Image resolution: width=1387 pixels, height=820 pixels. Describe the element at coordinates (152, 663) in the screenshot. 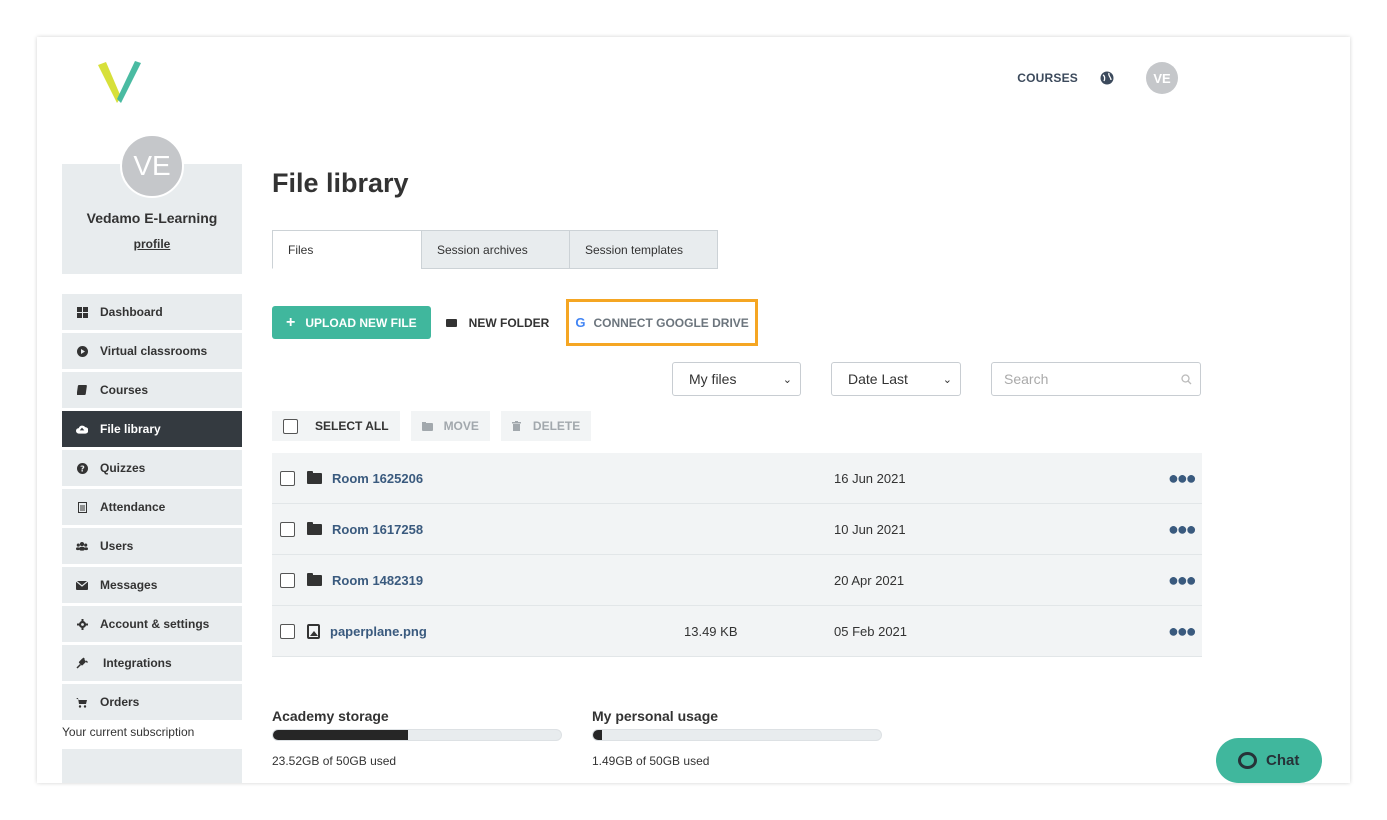

I see `sidebar-item-integrations: Integrations` at that location.